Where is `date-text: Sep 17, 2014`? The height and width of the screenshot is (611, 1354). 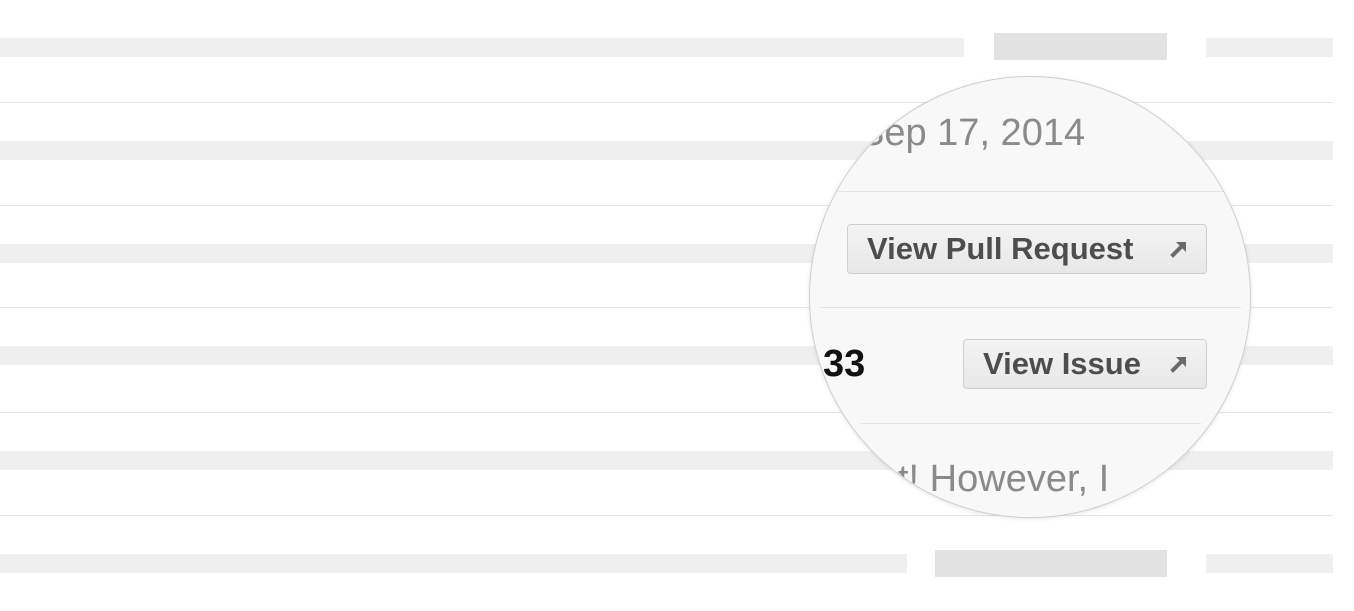
date-text: Sep 17, 2014 is located at coordinates (972, 133).